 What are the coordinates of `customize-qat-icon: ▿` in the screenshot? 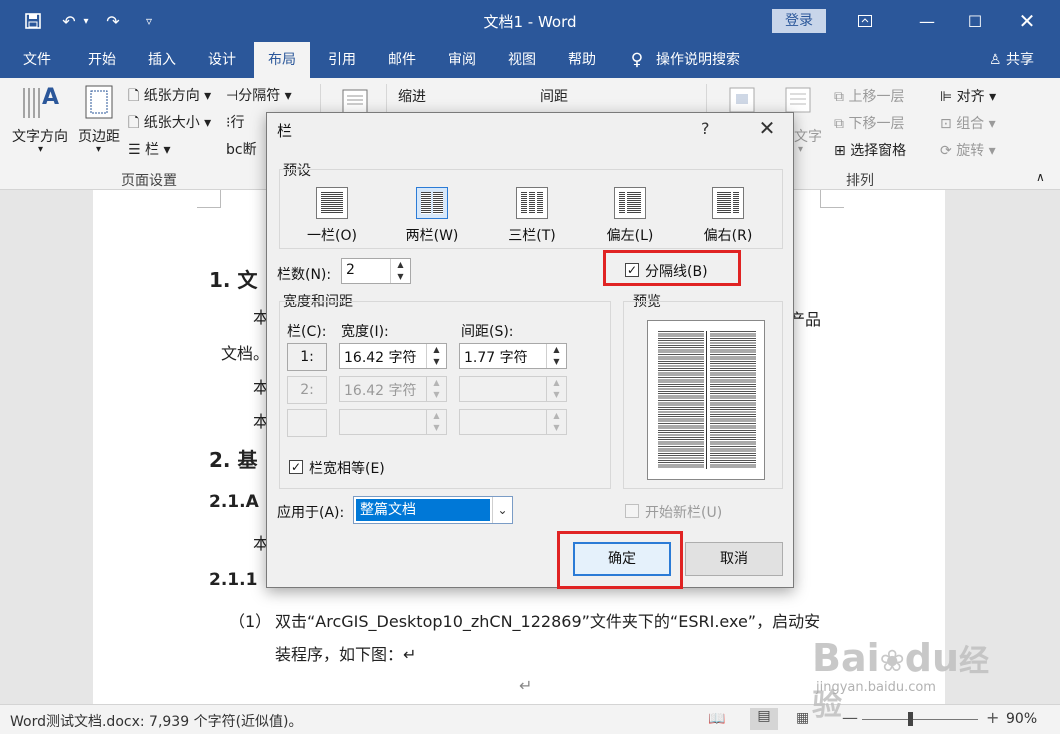 It's located at (149, 21).